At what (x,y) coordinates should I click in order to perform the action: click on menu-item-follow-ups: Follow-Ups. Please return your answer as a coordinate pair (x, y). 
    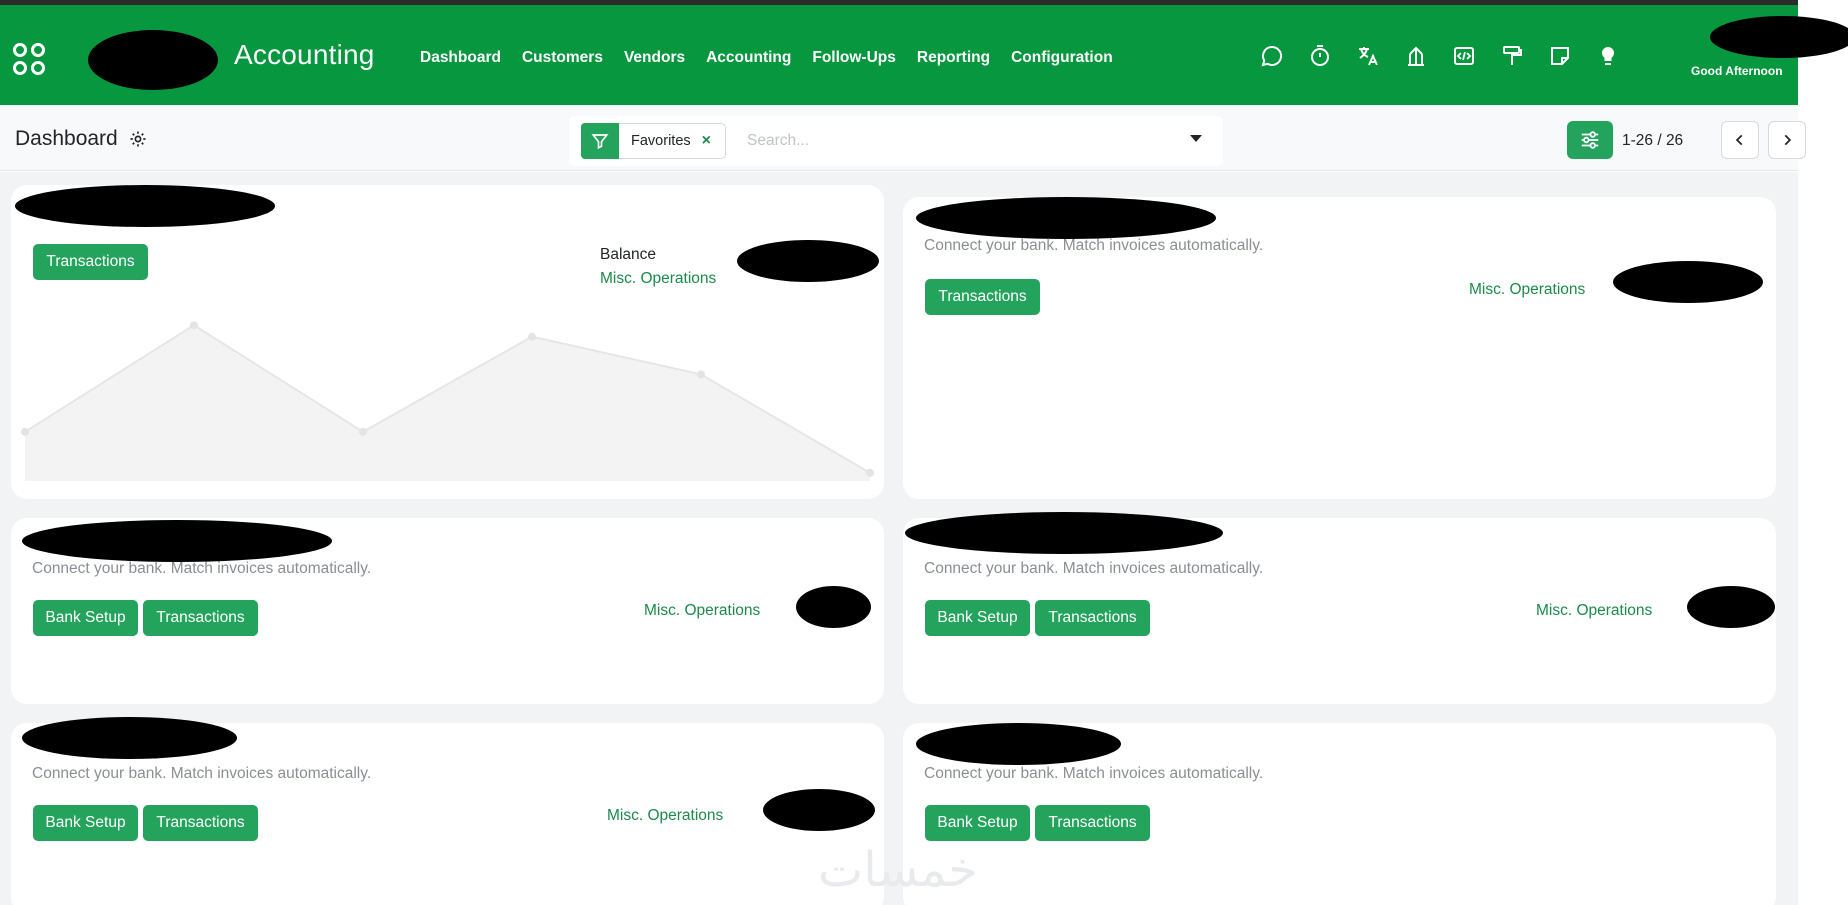
    Looking at the image, I should click on (854, 58).